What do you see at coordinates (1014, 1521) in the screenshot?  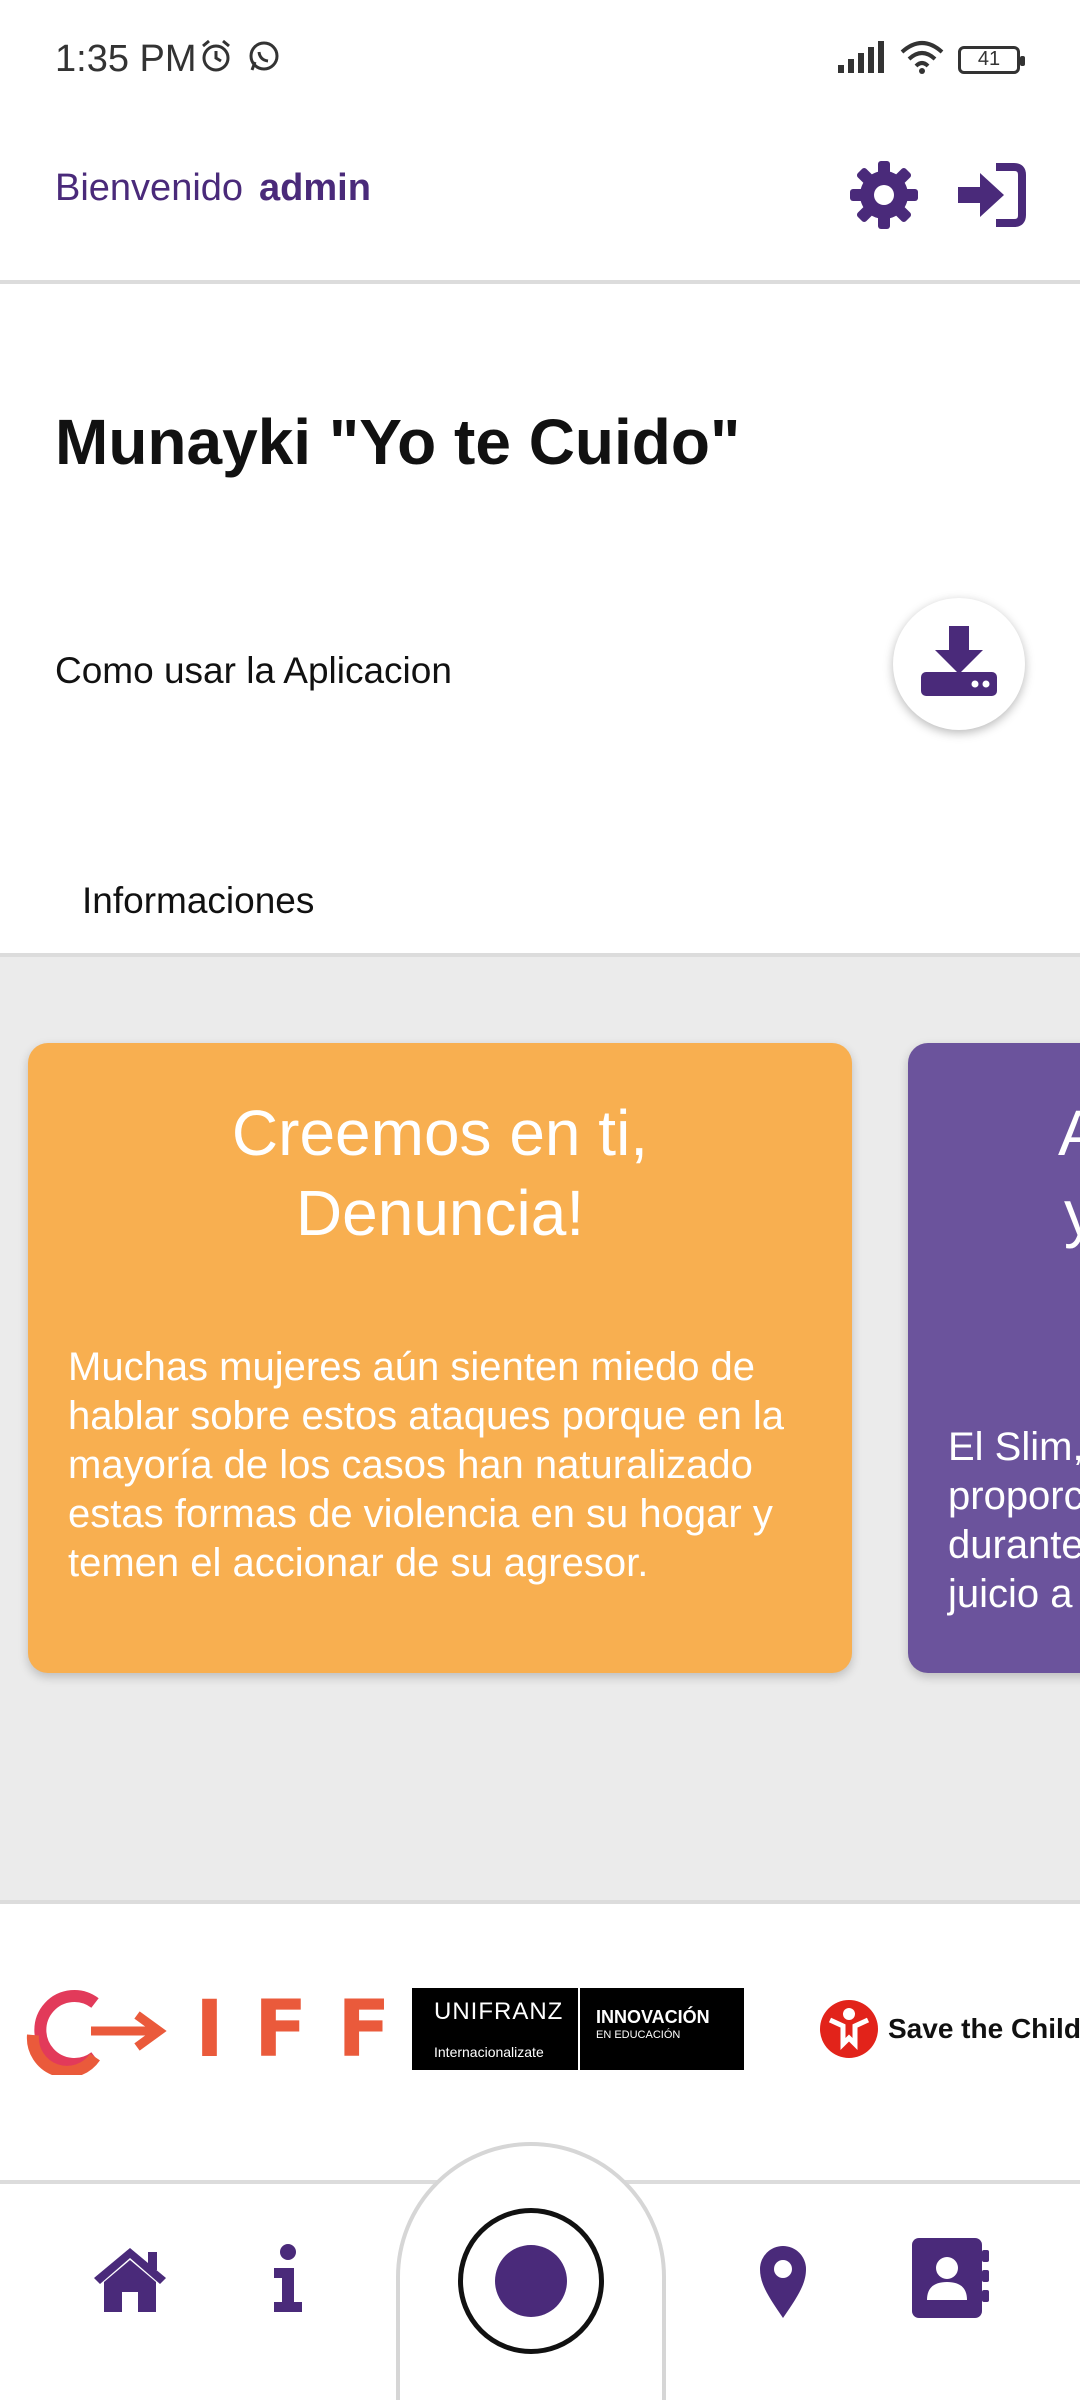 I see `card-body: El Slim, proporc durante juicio a` at bounding box center [1014, 1521].